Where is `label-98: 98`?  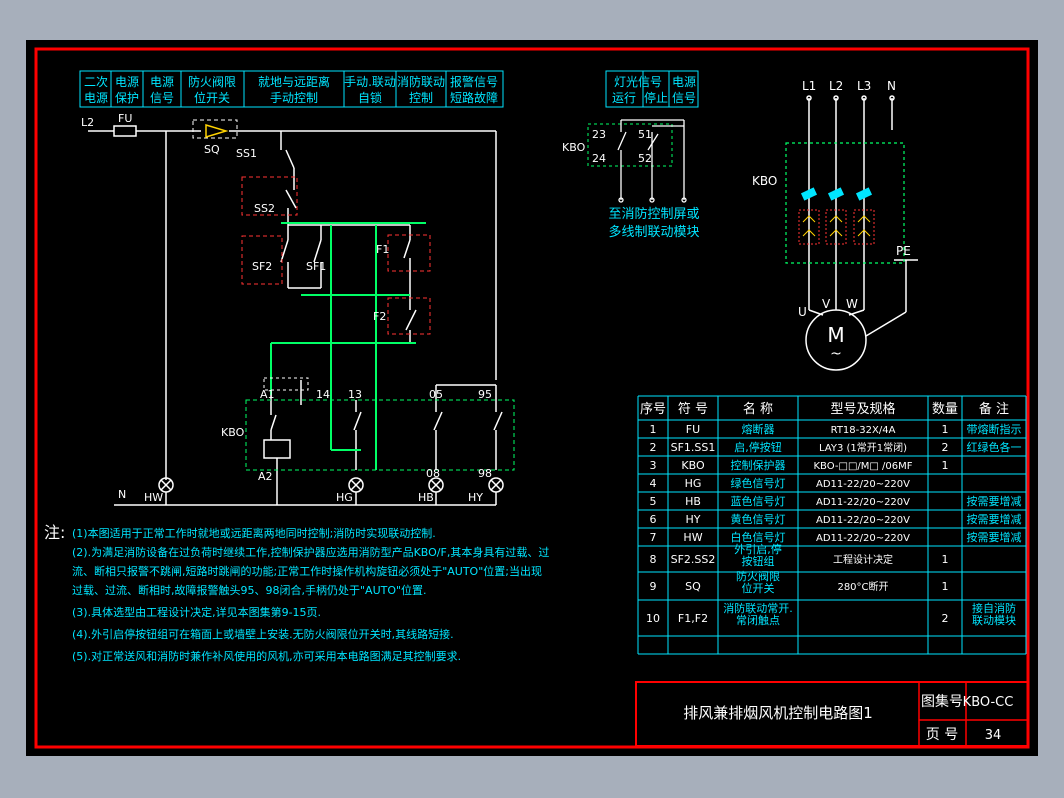 label-98: 98 is located at coordinates (485, 473).